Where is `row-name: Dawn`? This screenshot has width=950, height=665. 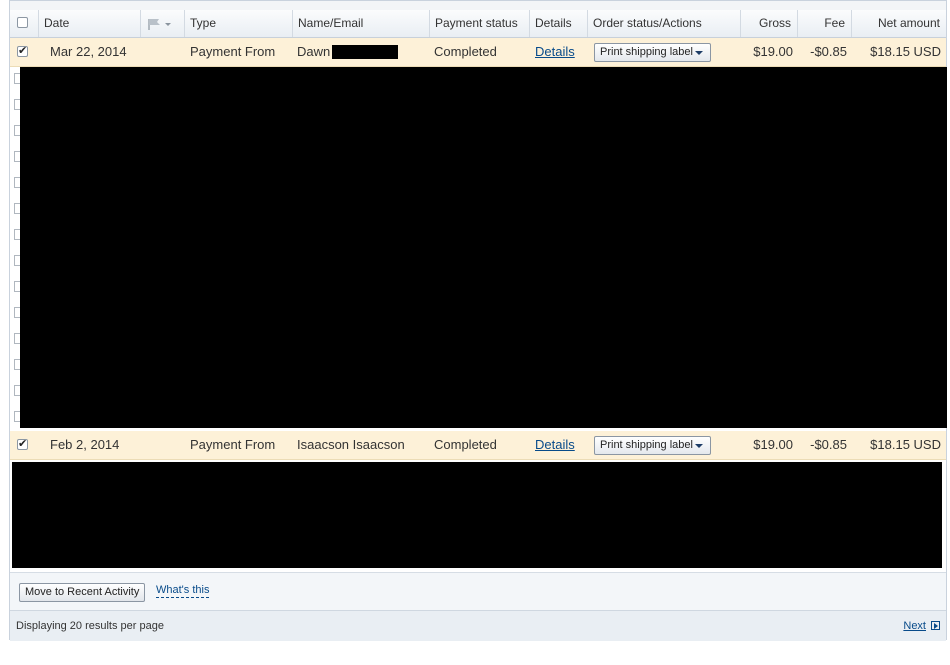
row-name: Dawn is located at coordinates (348, 52).